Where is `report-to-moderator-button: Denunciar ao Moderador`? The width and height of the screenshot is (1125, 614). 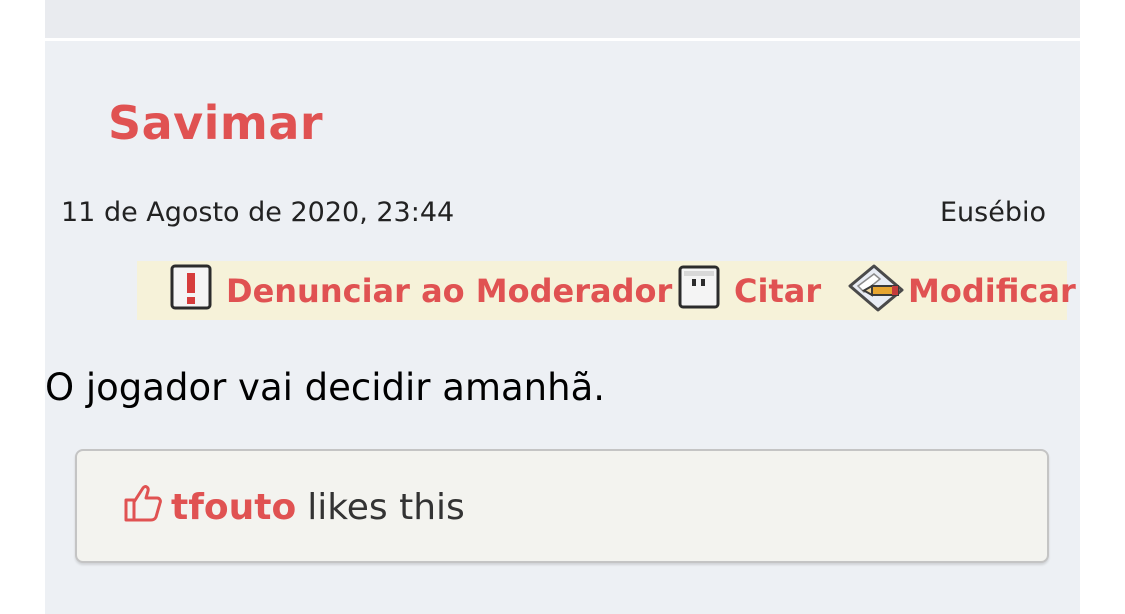
report-to-moderator-button: Denunciar ao Moderador is located at coordinates (421, 290).